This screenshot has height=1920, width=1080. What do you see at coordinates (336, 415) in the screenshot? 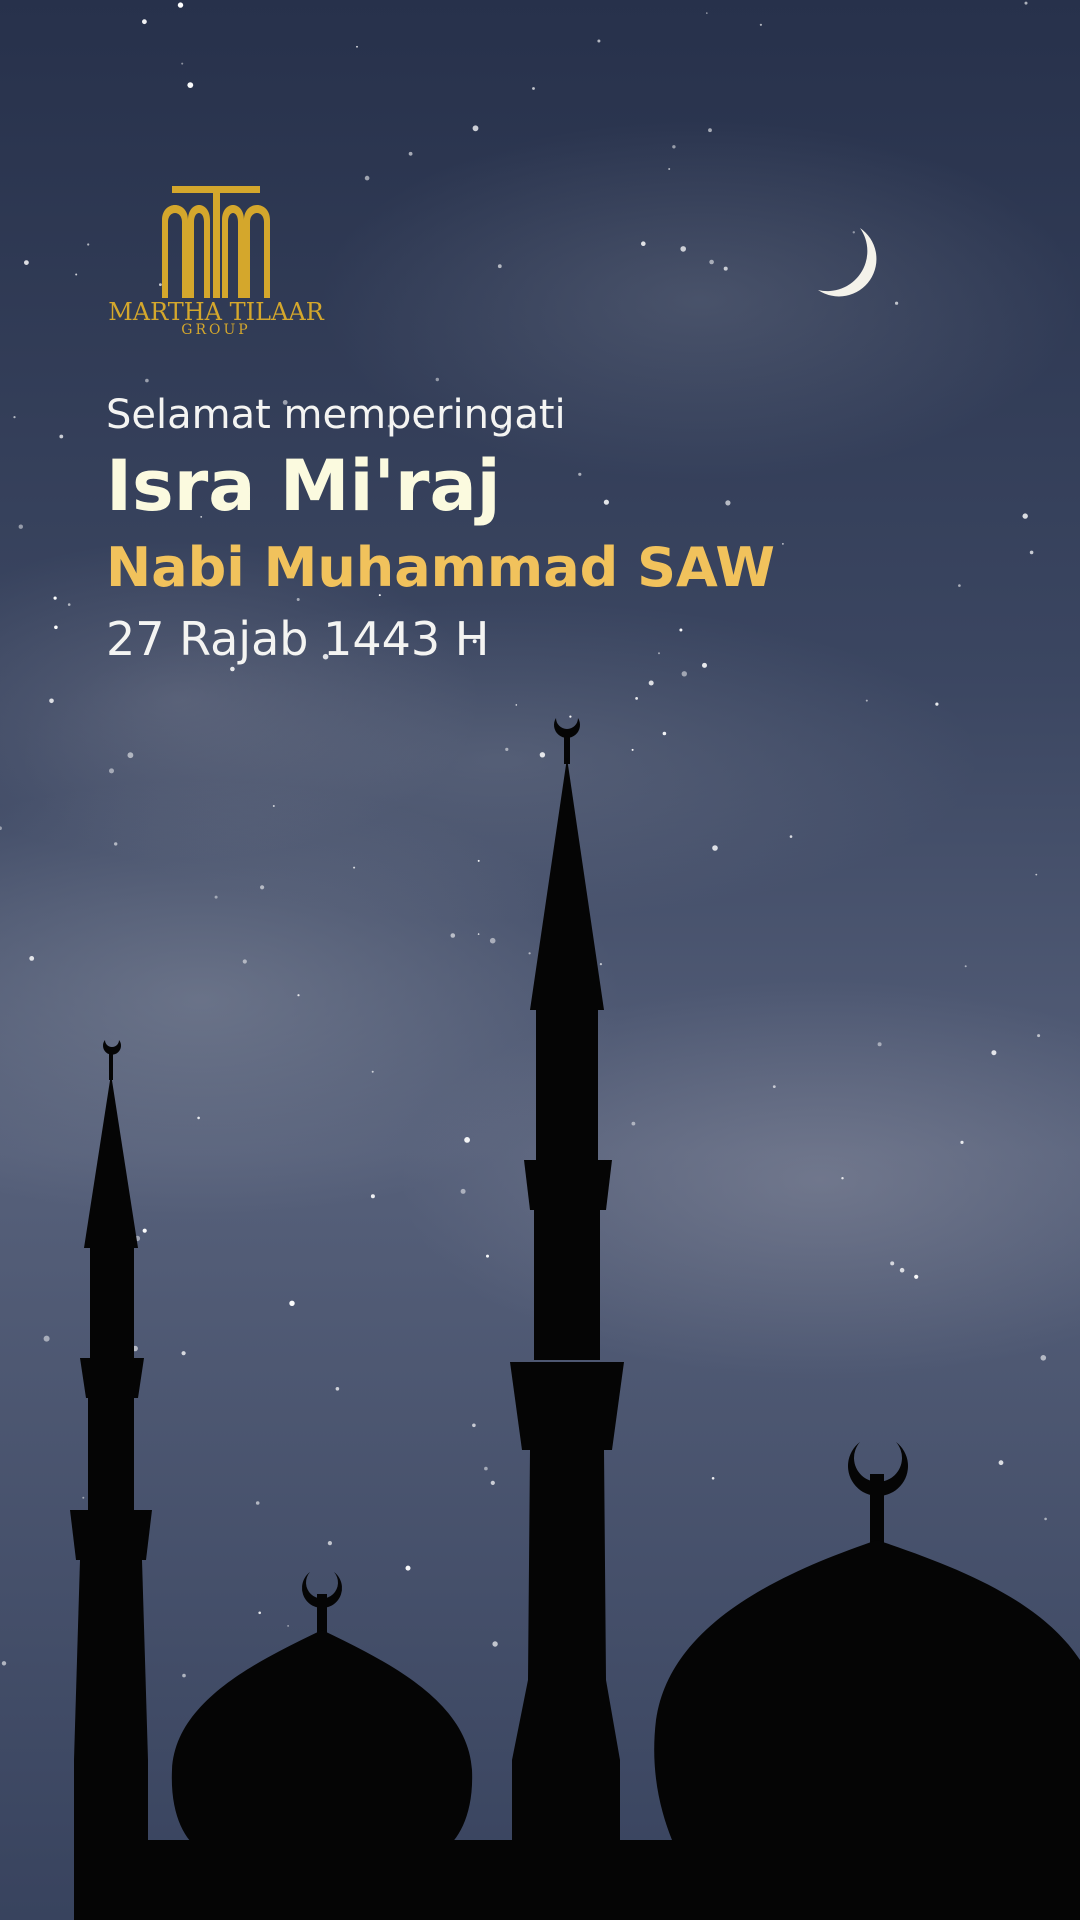
I see `greeting-text: Selamat memperingati` at bounding box center [336, 415].